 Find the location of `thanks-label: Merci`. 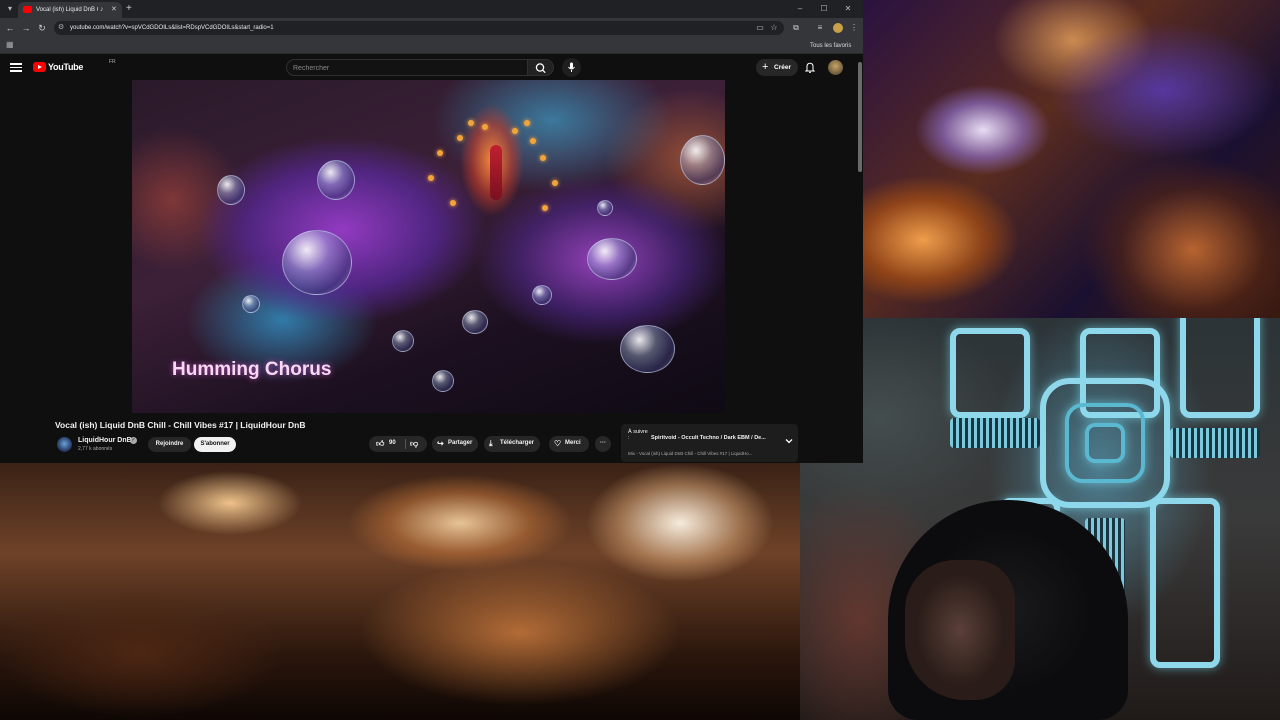

thanks-label: Merci is located at coordinates (573, 443).